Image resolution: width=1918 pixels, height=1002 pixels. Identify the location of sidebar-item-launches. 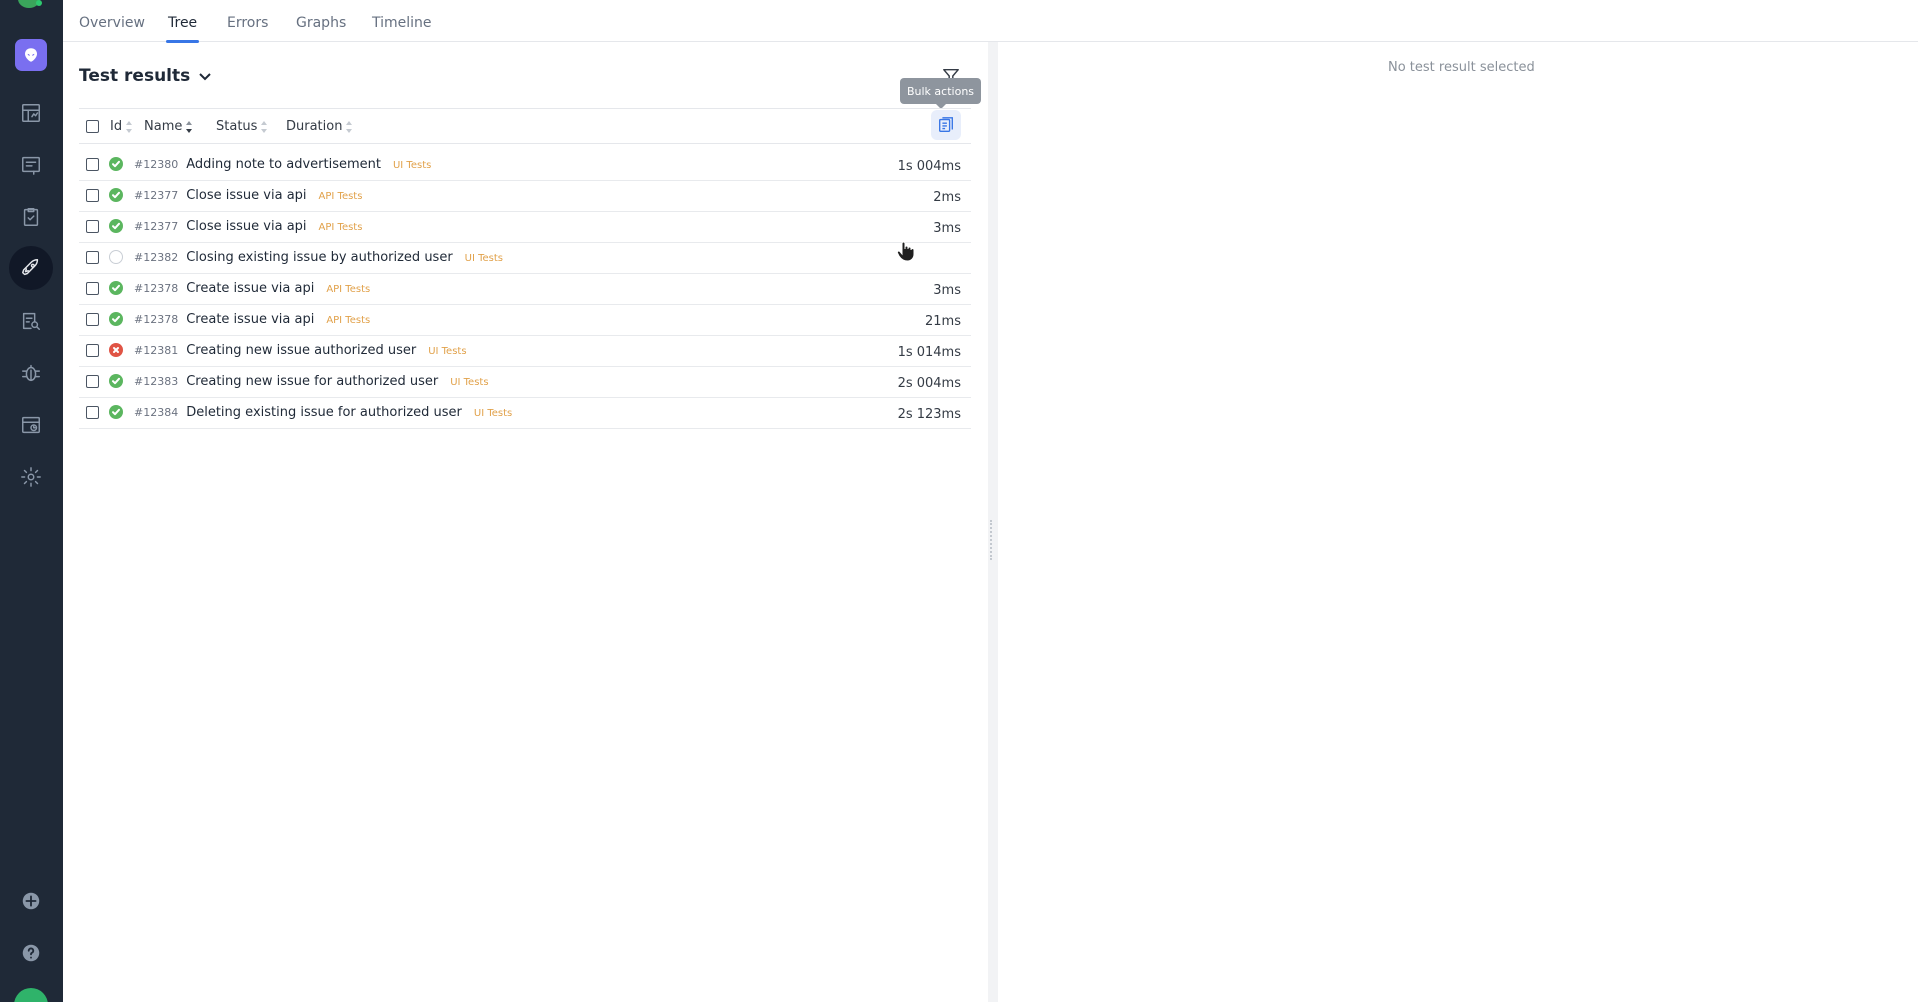
(31, 268).